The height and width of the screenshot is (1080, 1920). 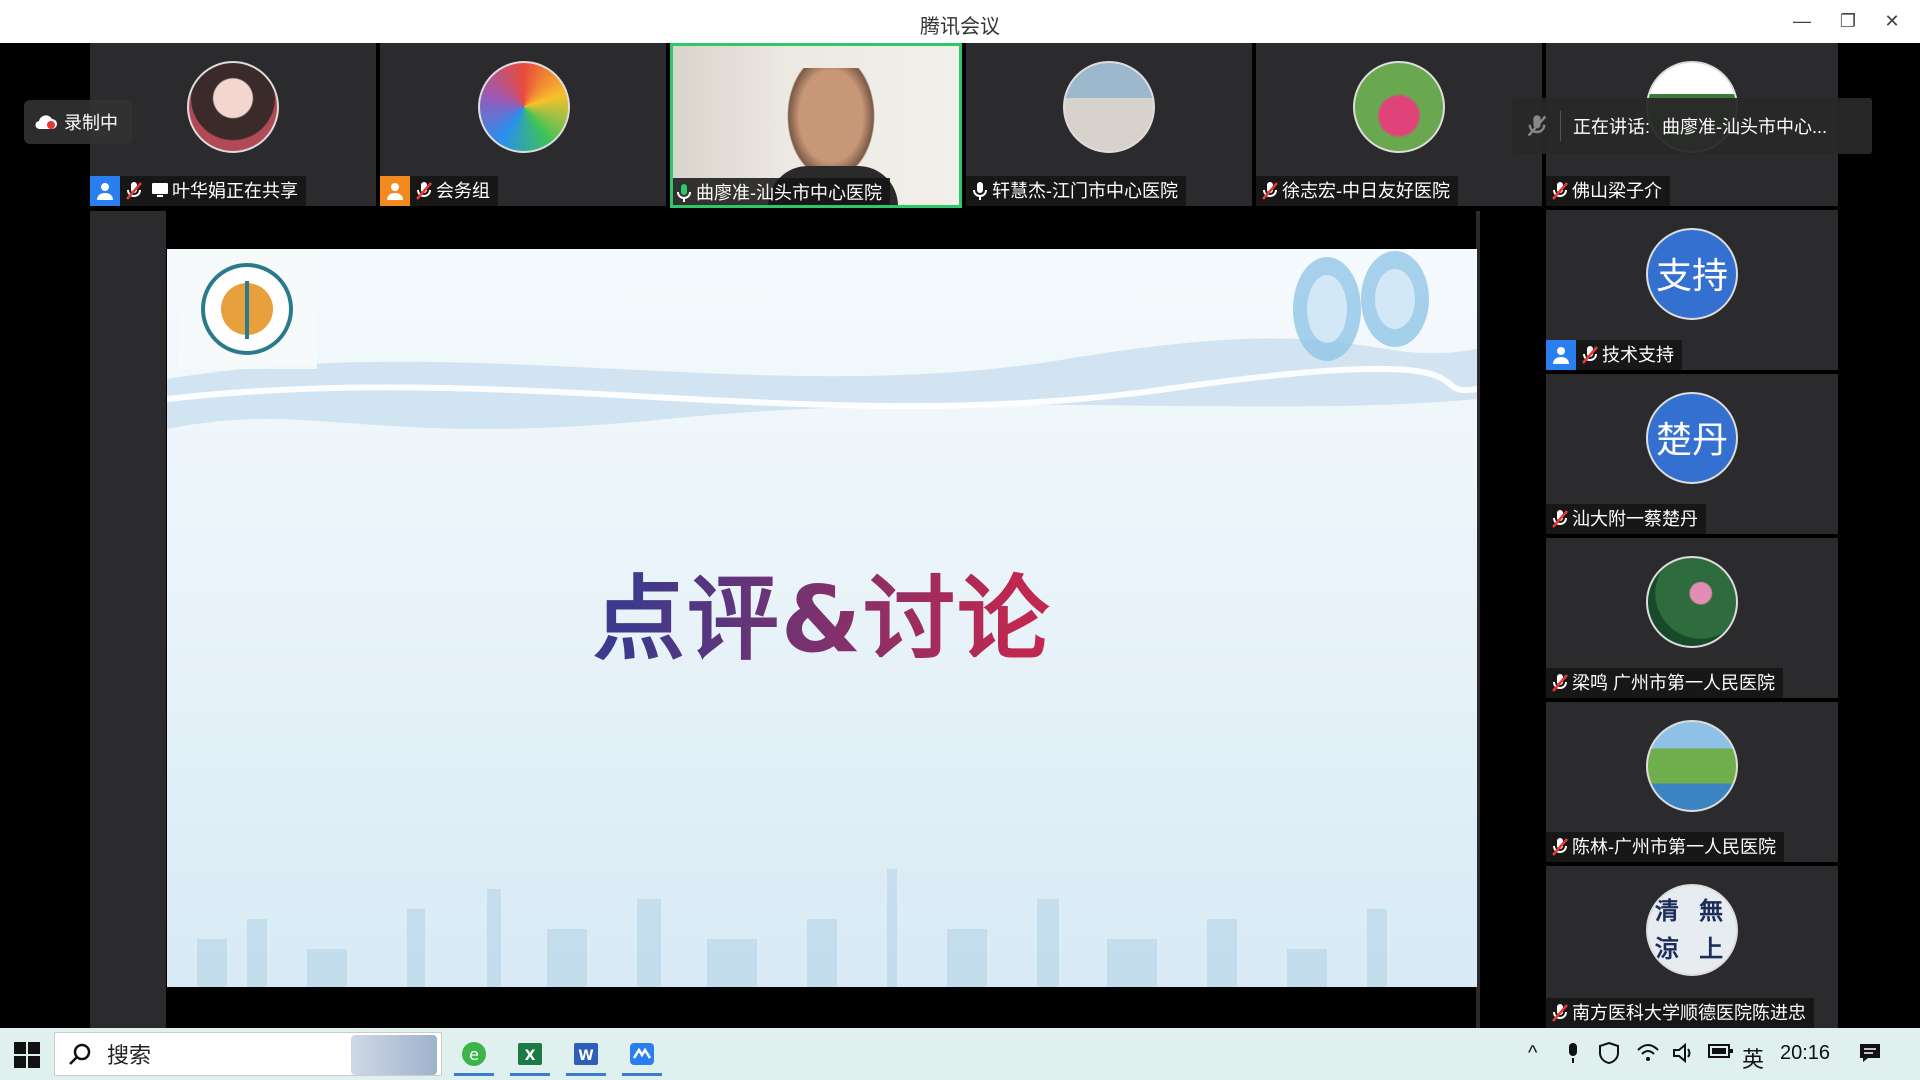 I want to click on divider, so click(x=1560, y=126).